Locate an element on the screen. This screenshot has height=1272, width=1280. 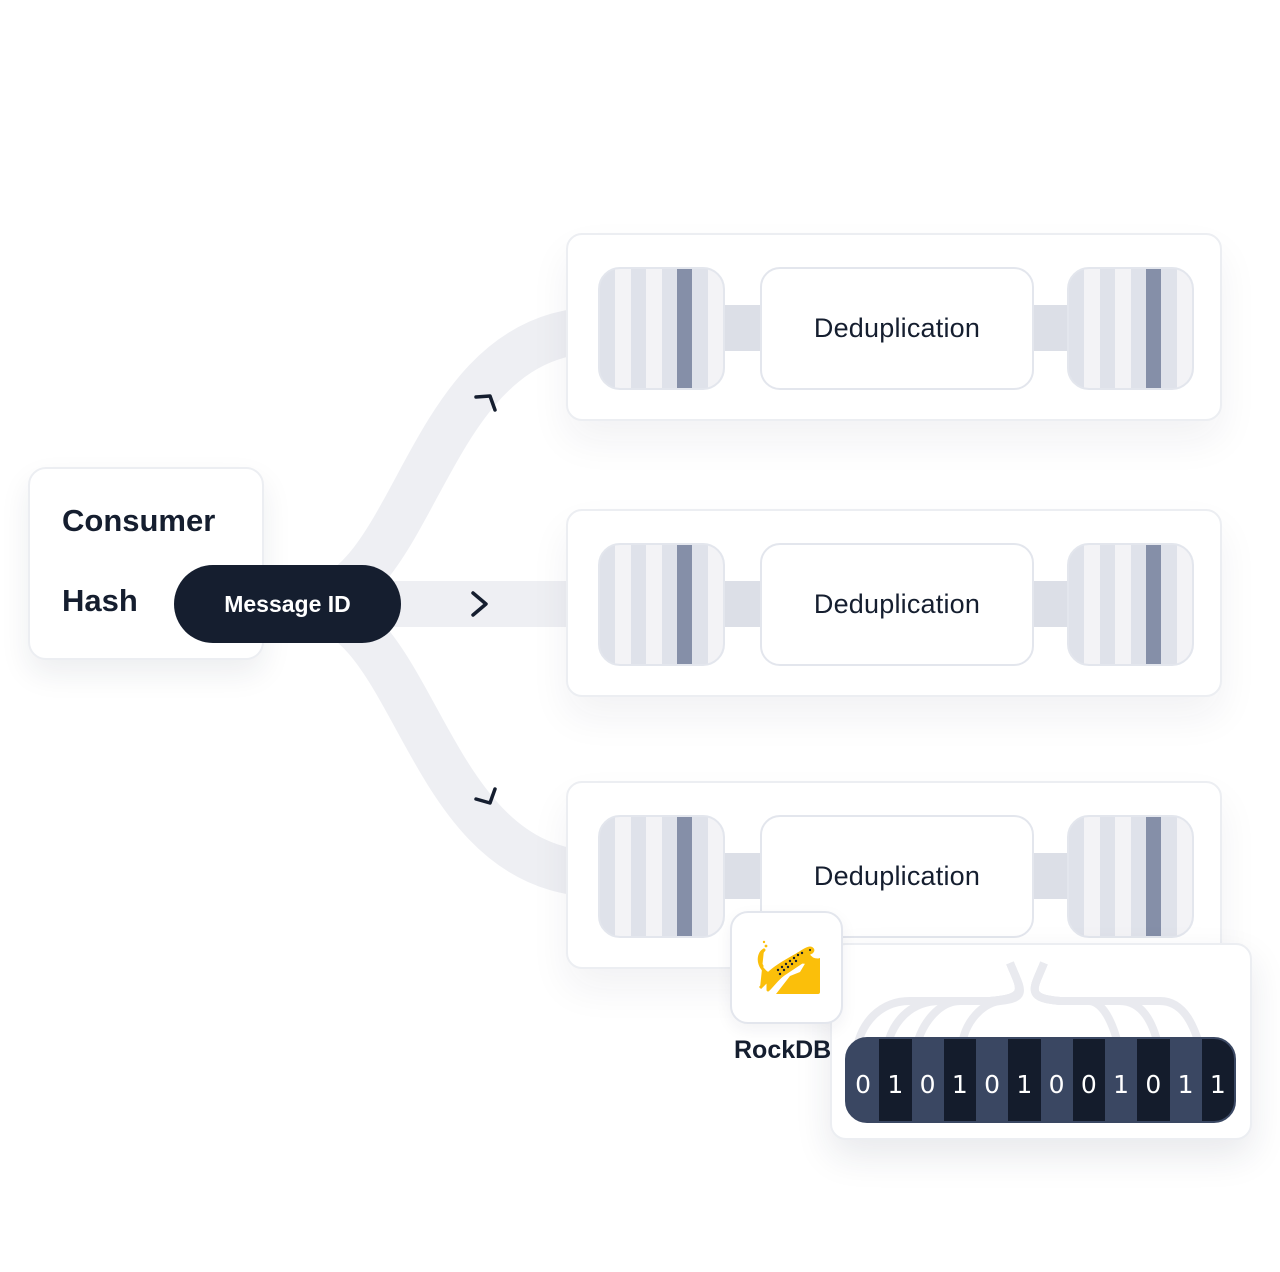
leopard-icon is located at coordinates (788, 967).